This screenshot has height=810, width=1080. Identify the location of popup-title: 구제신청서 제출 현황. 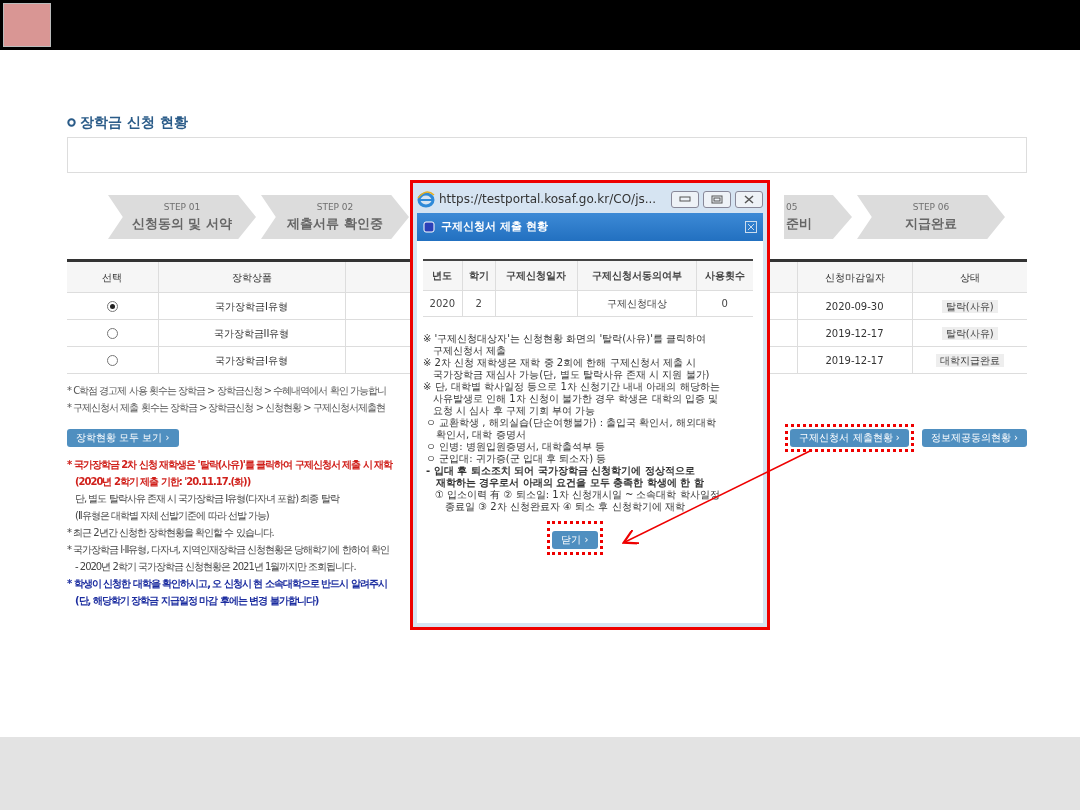
(495, 226).